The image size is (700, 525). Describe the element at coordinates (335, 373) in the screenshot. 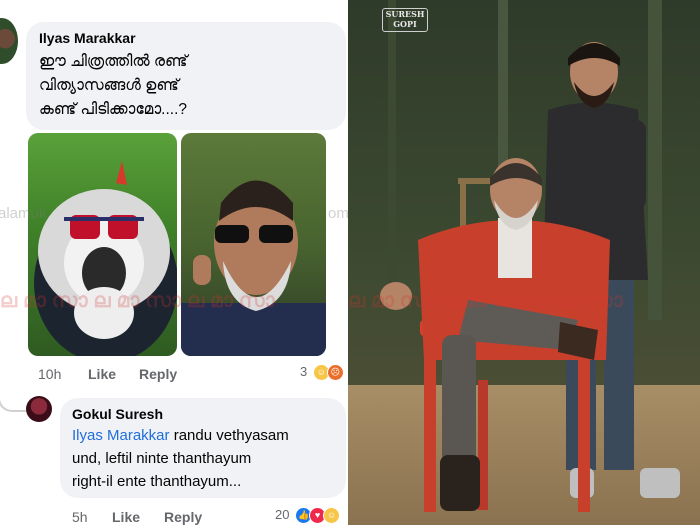

I see `angry-emoji-icon: ☹` at that location.